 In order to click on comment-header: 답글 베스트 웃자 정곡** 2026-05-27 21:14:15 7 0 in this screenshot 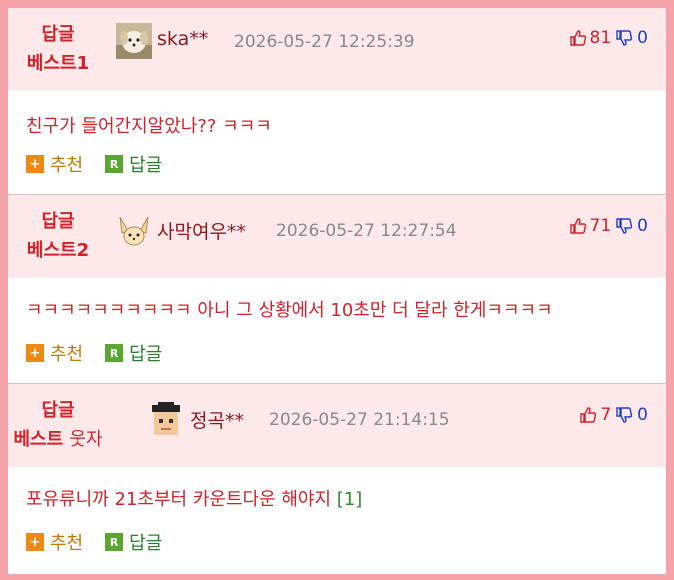, I will do `click(337, 425)`.